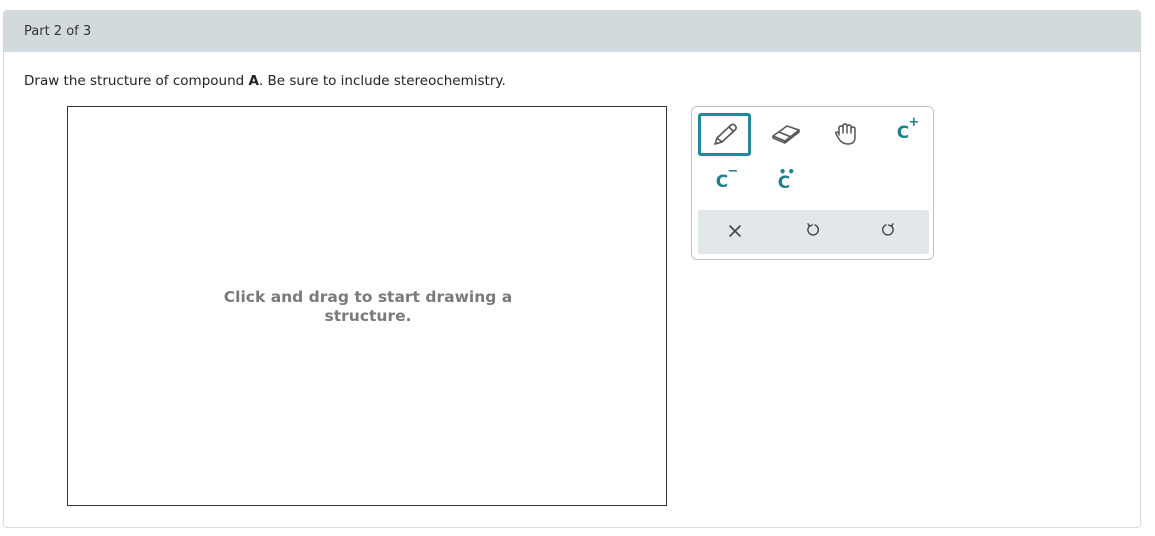 This screenshot has width=1155, height=536. What do you see at coordinates (368, 297) in the screenshot?
I see `canvas-hint-line1: Click and drag to start drawing a` at bounding box center [368, 297].